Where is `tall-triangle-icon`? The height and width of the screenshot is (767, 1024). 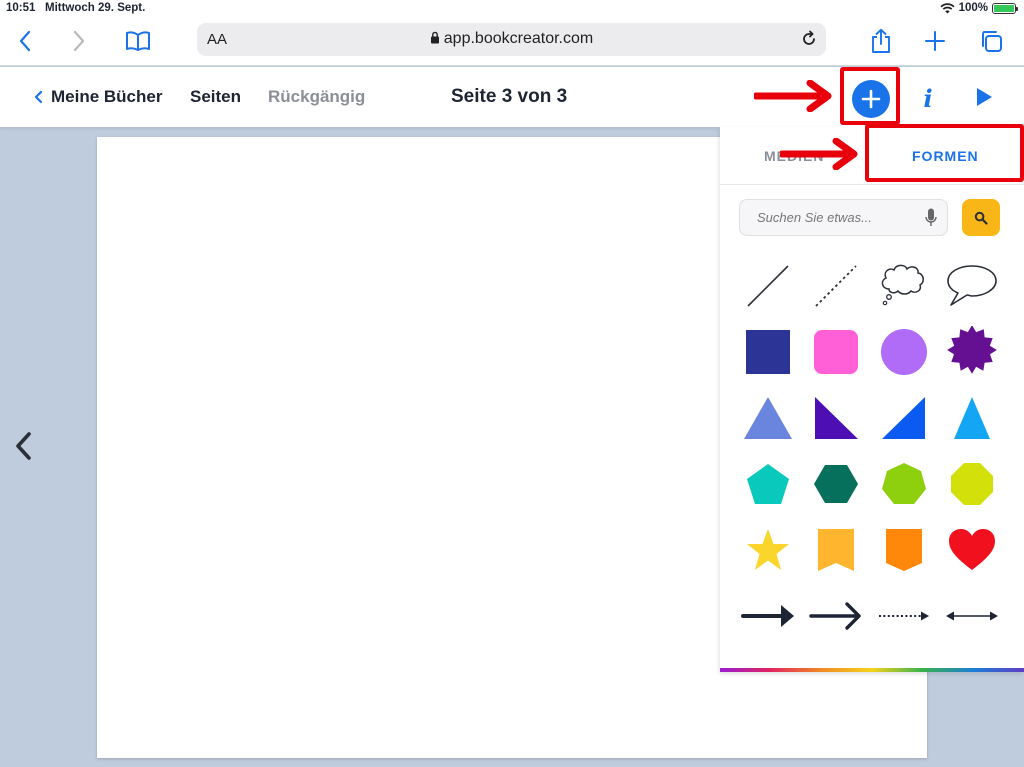 tall-triangle-icon is located at coordinates (972, 418).